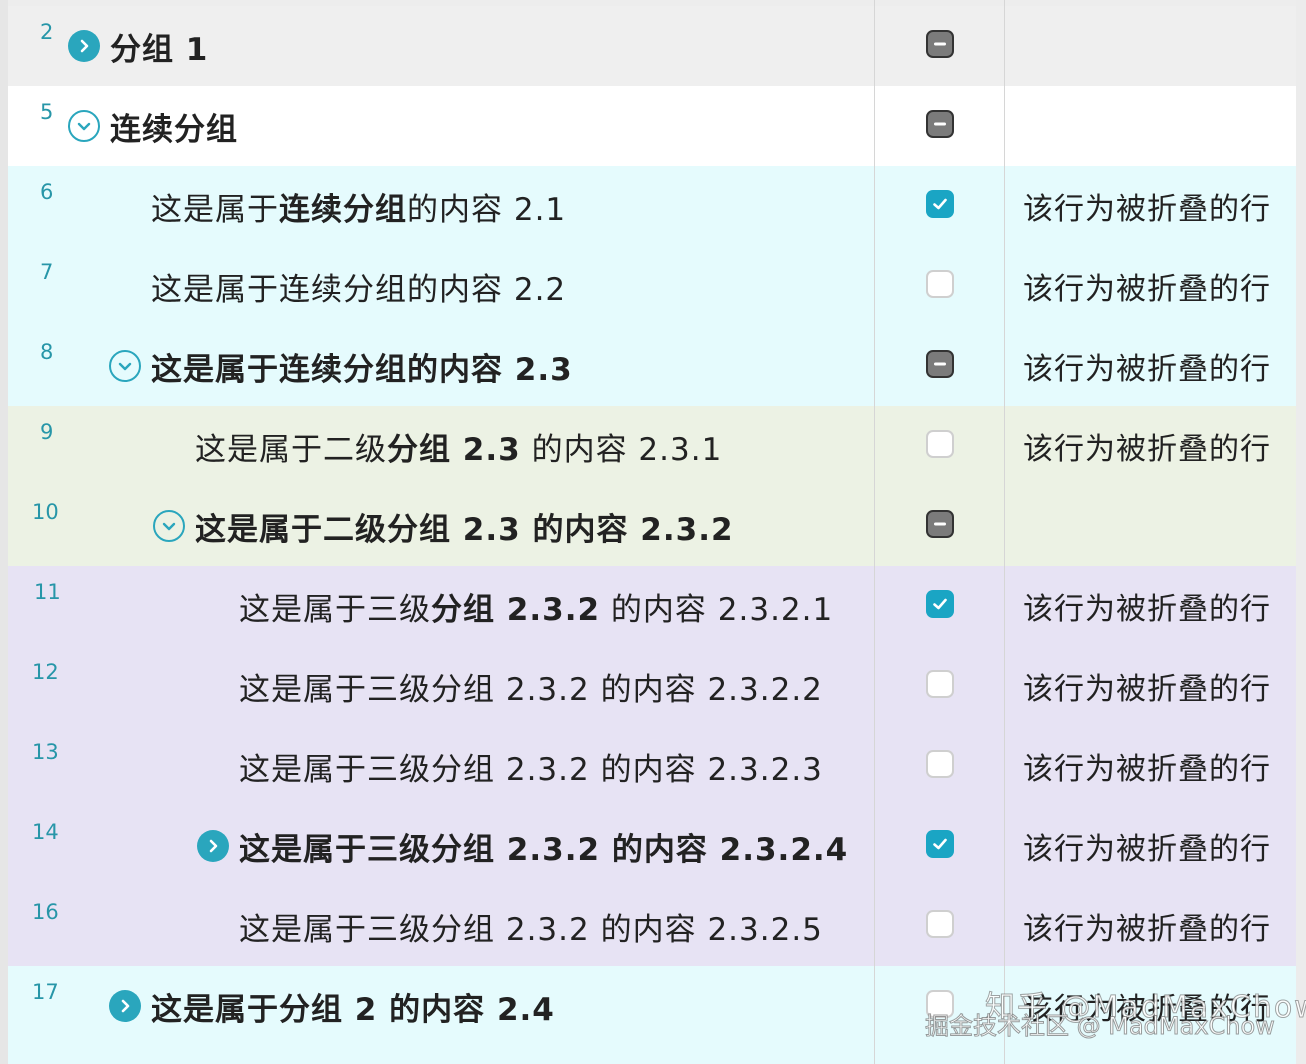  I want to click on row-title: 这是属于二级分组 2.3 的内容 2.3.2, so click(443, 526).